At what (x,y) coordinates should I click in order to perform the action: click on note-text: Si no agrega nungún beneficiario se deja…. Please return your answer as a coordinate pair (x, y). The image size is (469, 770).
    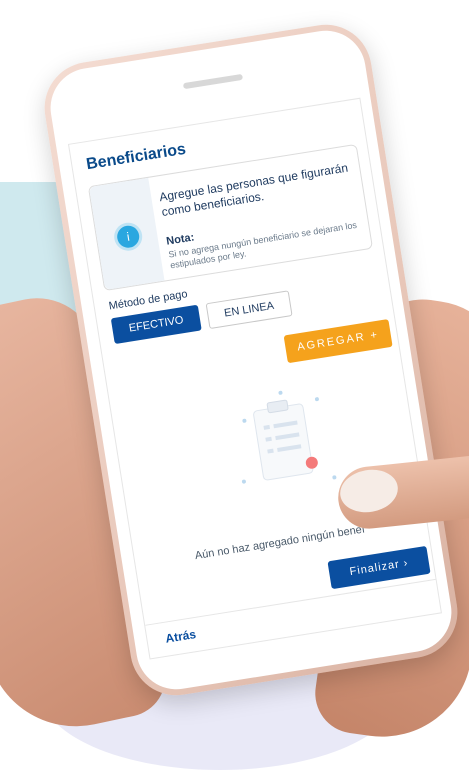
    Looking at the image, I should click on (262, 245).